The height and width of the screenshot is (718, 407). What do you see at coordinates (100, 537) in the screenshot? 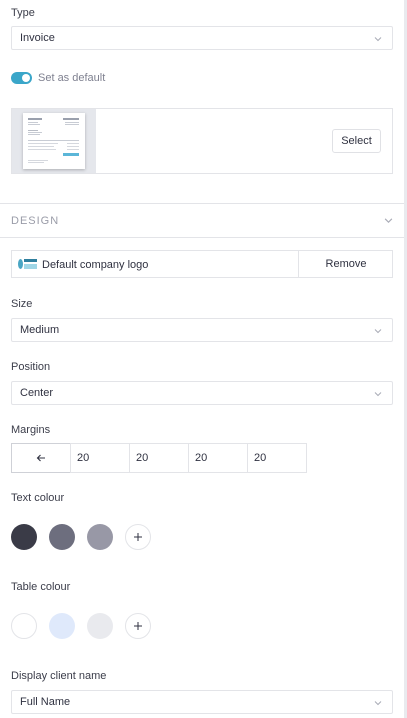
I see `text-colour-swatch-light` at bounding box center [100, 537].